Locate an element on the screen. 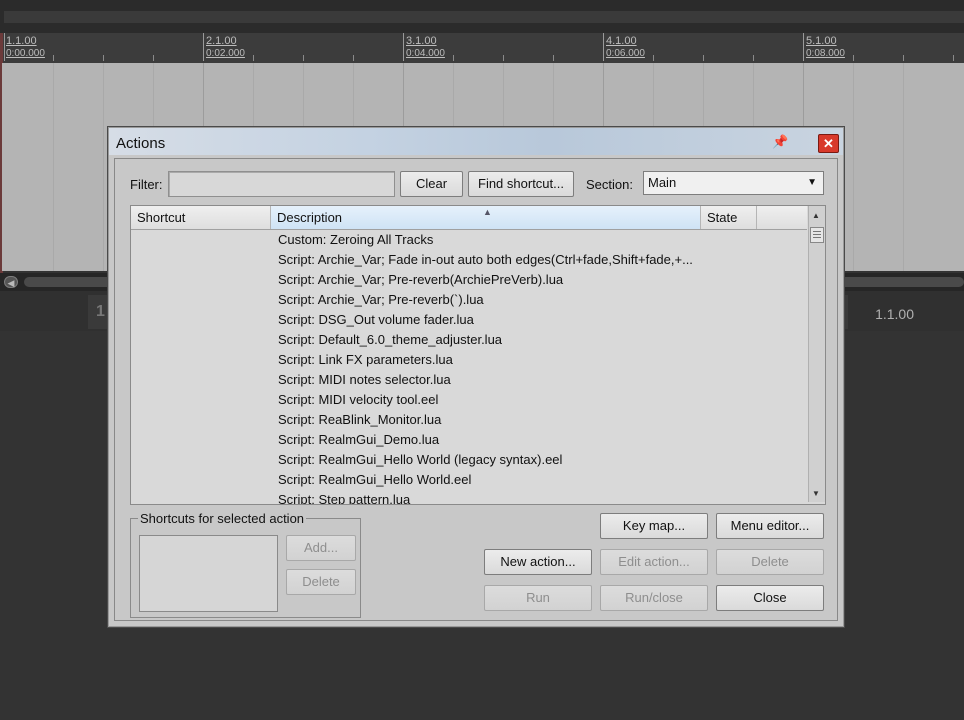  column-header-description: Description ▲ is located at coordinates (486, 217).